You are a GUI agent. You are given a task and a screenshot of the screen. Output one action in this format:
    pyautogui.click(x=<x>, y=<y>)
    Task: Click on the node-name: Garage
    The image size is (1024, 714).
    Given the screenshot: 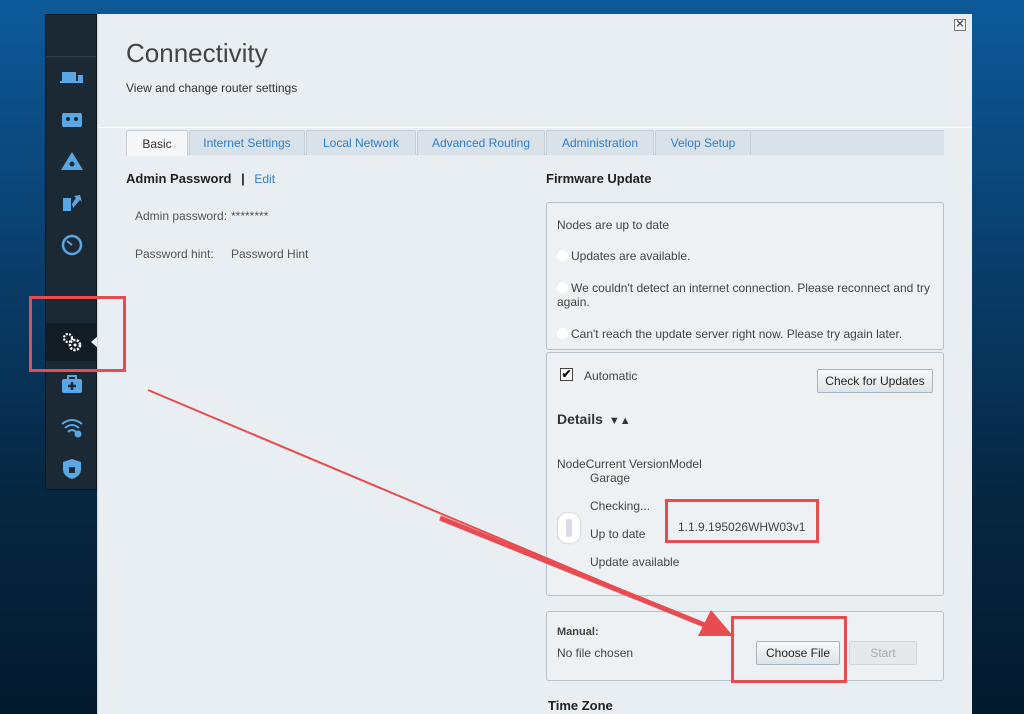 What is the action you would take?
    pyautogui.click(x=610, y=478)
    